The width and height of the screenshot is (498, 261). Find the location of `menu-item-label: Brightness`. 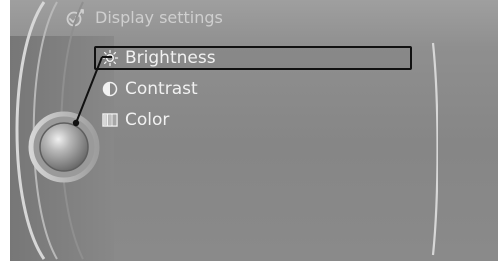

menu-item-label: Brightness is located at coordinates (170, 58).